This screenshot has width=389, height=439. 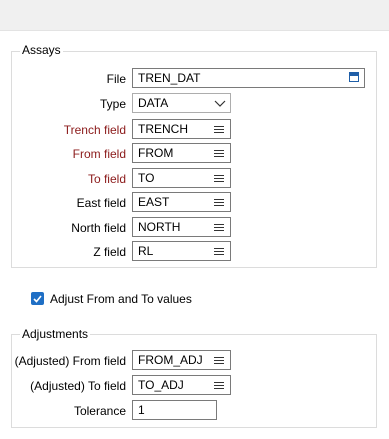 I want to click on toolbar-area, so click(x=194, y=15).